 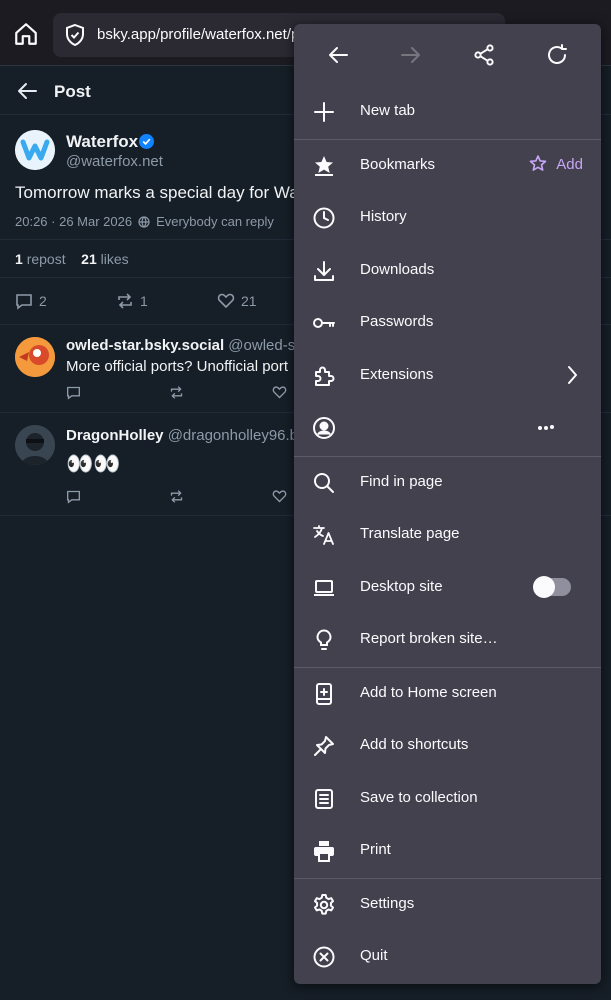 I want to click on reply-button: 2, so click(x=31, y=301).